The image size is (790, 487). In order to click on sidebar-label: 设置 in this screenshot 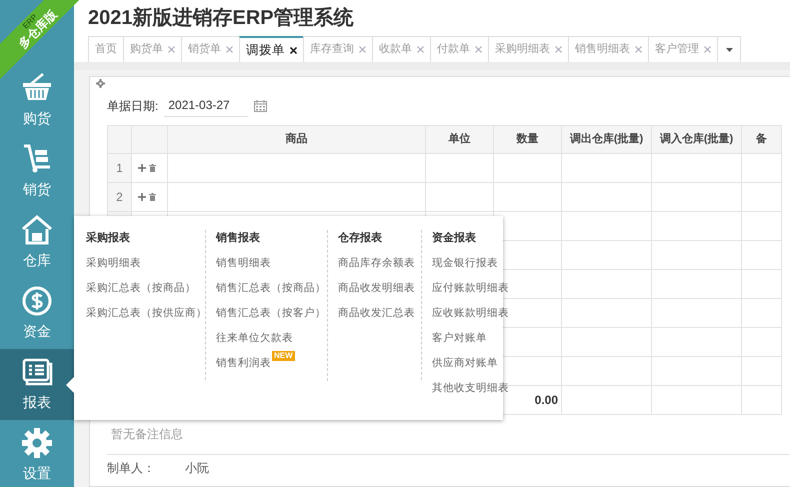, I will do `click(37, 473)`.